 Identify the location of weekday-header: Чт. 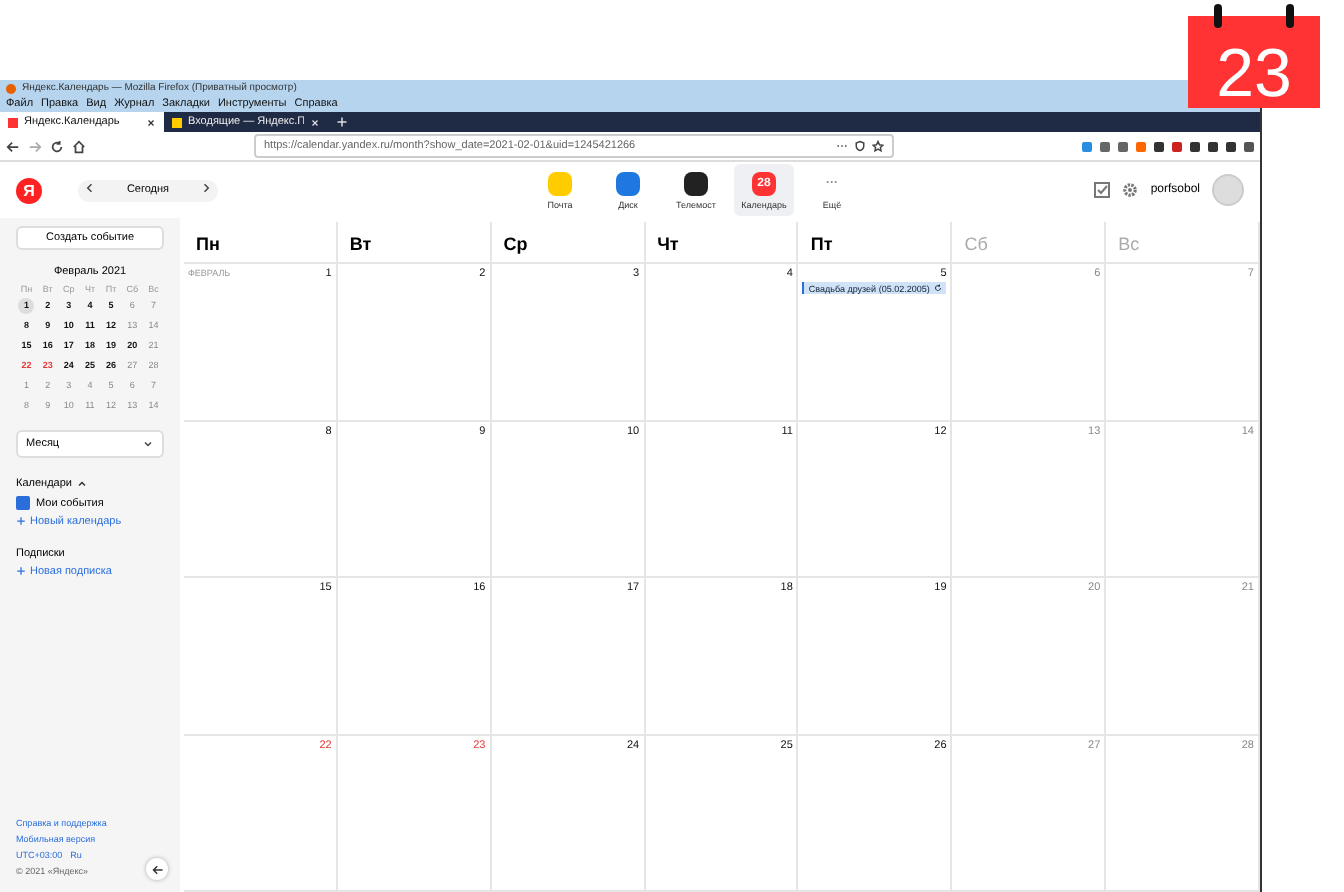
(722, 242).